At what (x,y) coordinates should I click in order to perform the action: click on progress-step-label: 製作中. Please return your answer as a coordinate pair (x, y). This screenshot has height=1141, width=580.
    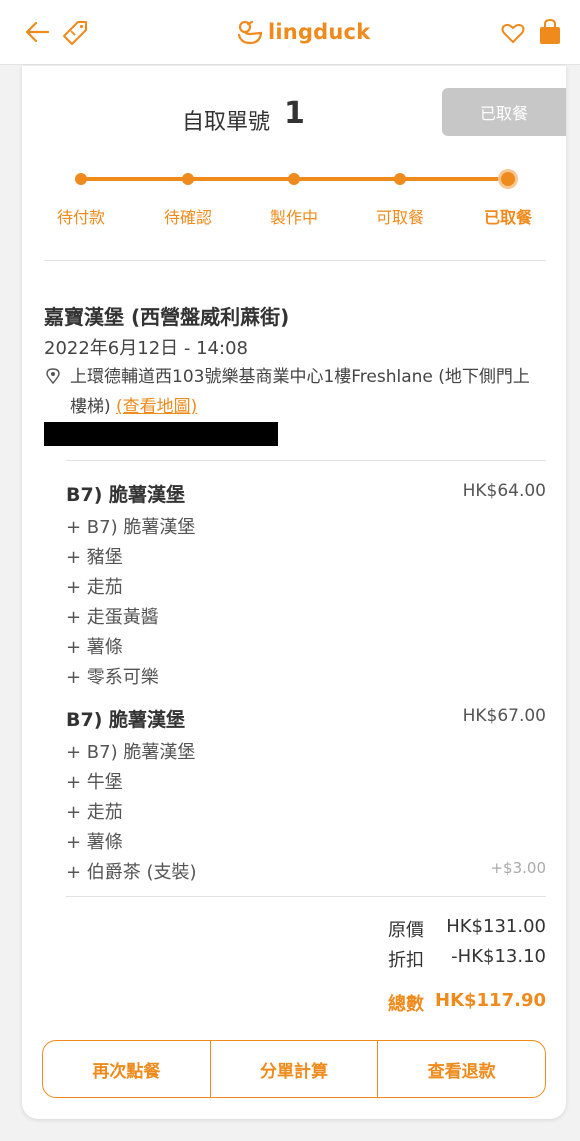
    Looking at the image, I should click on (293, 217).